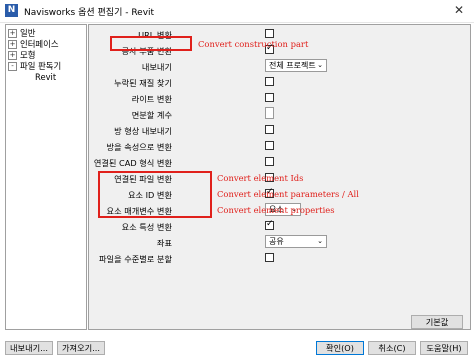 The height and width of the screenshot is (363, 474). What do you see at coordinates (276, 210) in the screenshot?
I see `annotation-element-props: Convert element properties` at bounding box center [276, 210].